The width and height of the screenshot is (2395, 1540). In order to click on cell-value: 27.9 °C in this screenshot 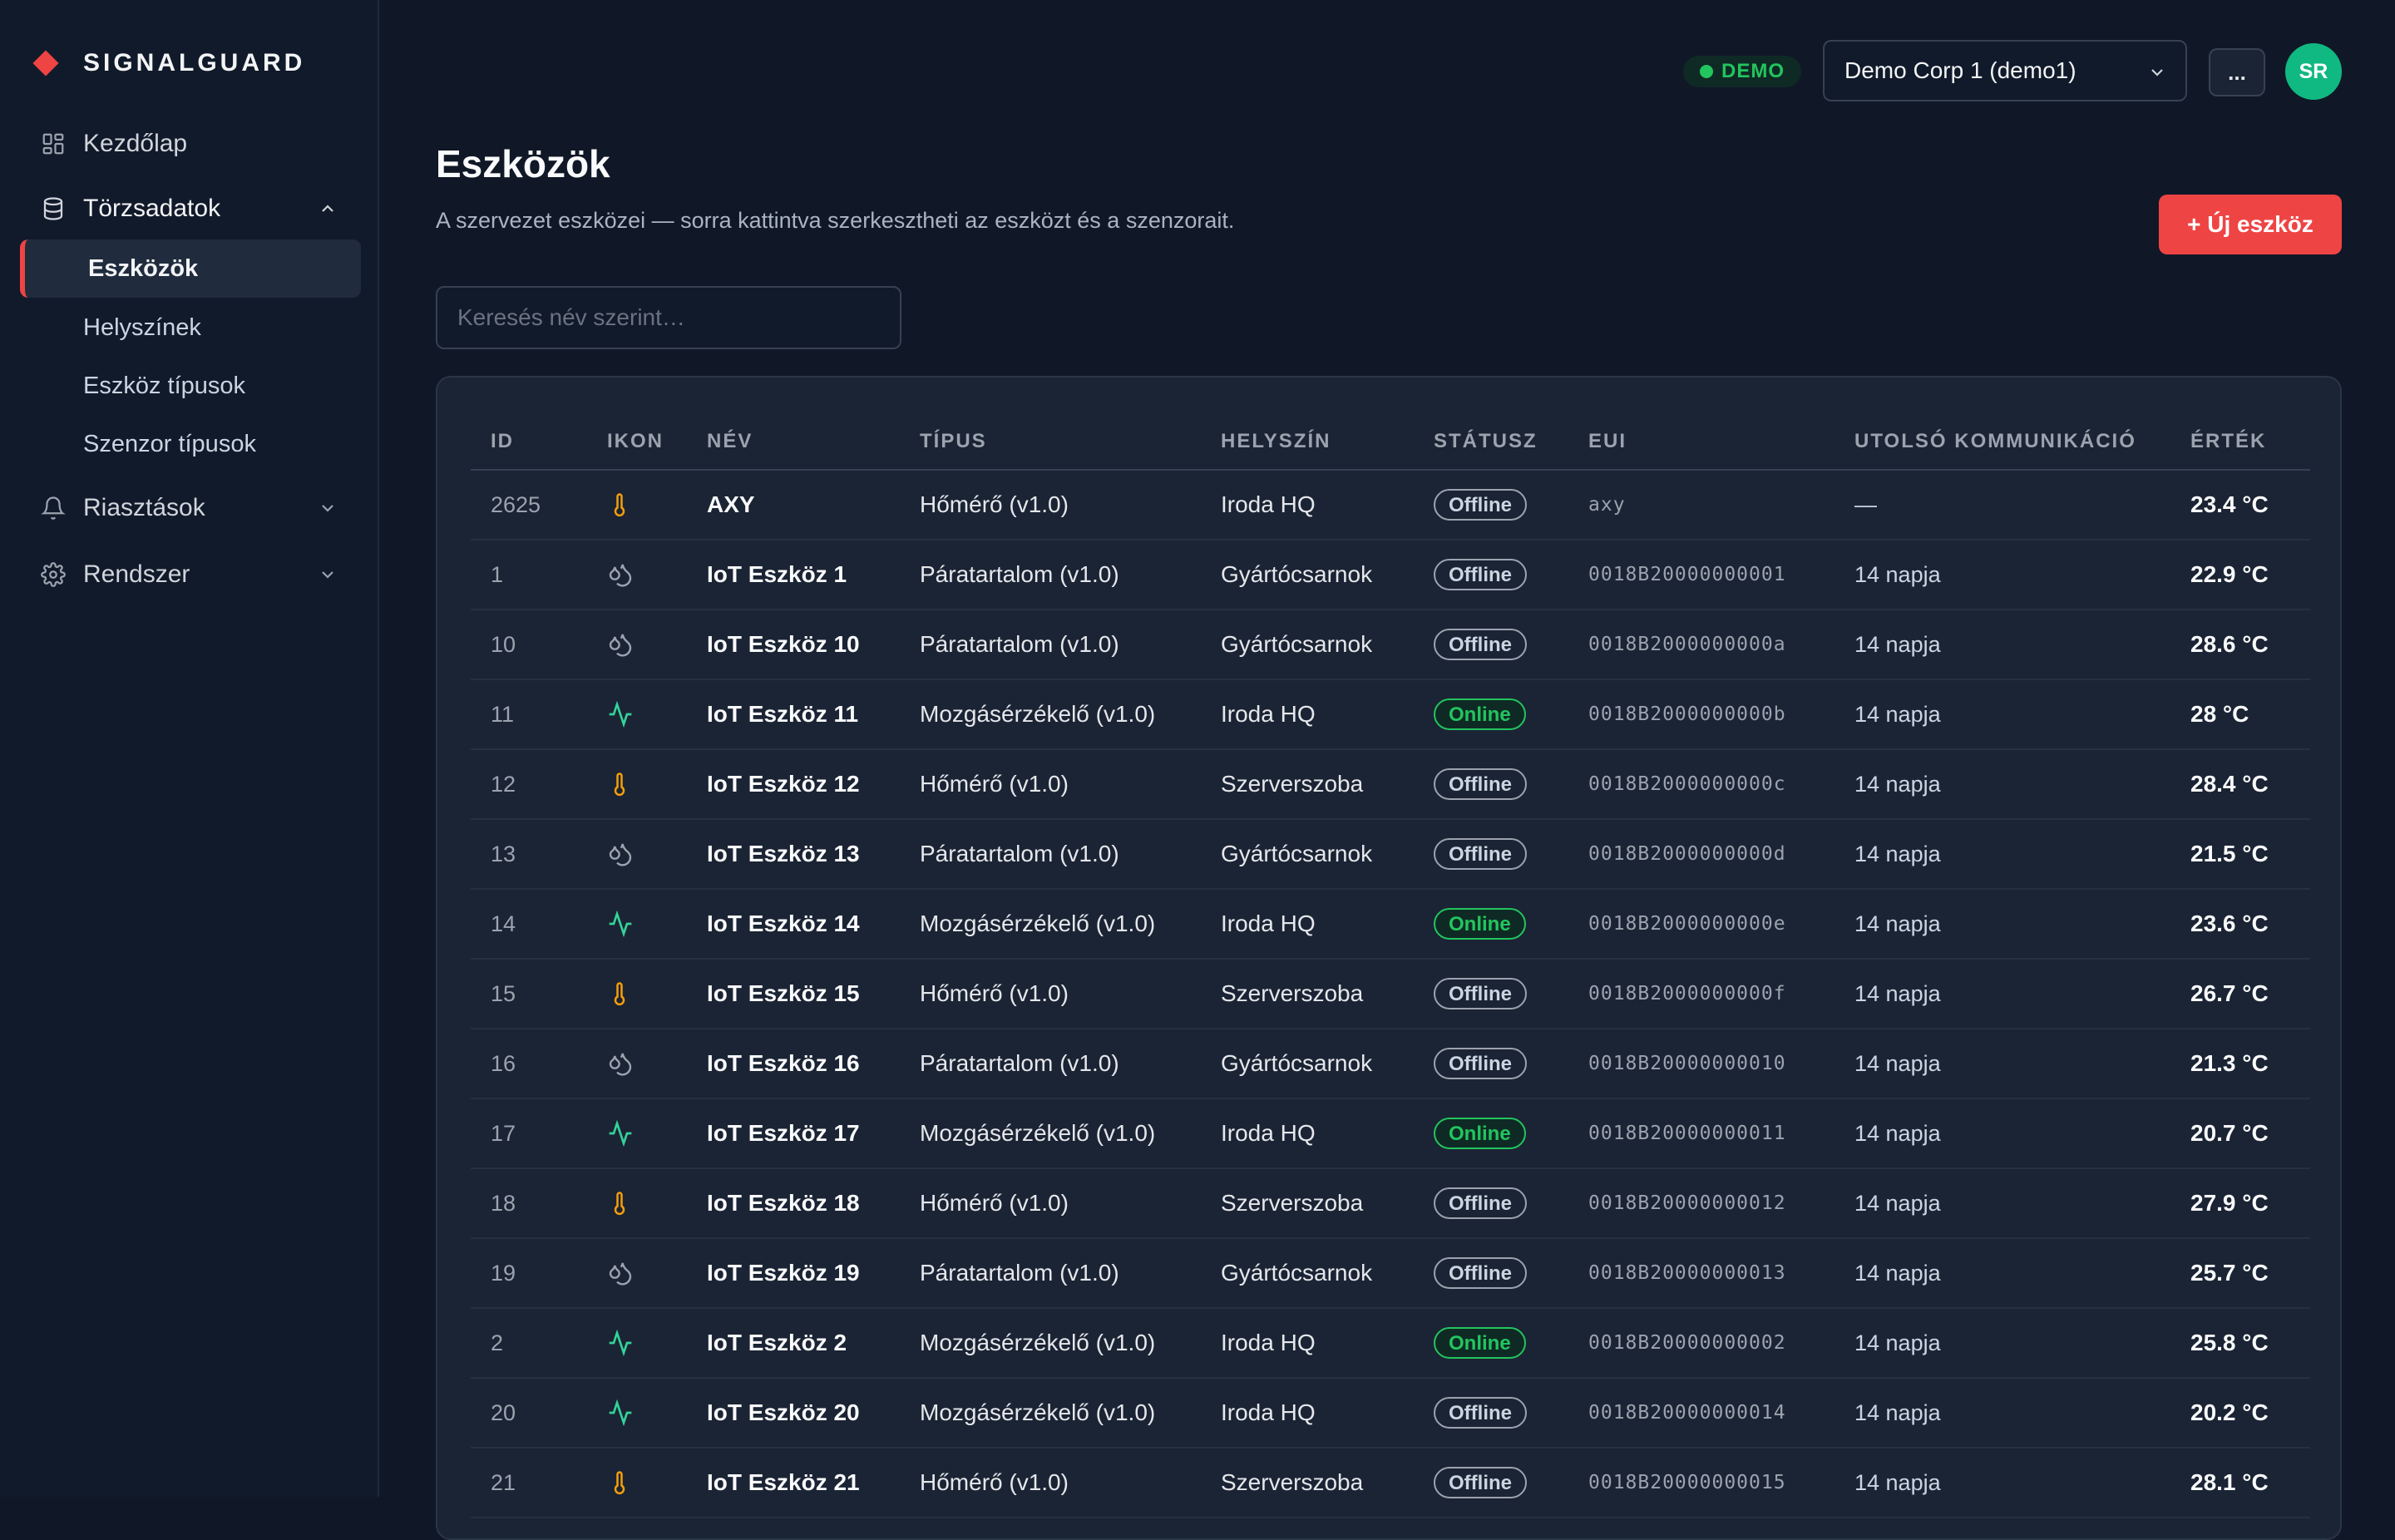, I will do `click(2240, 1203)`.